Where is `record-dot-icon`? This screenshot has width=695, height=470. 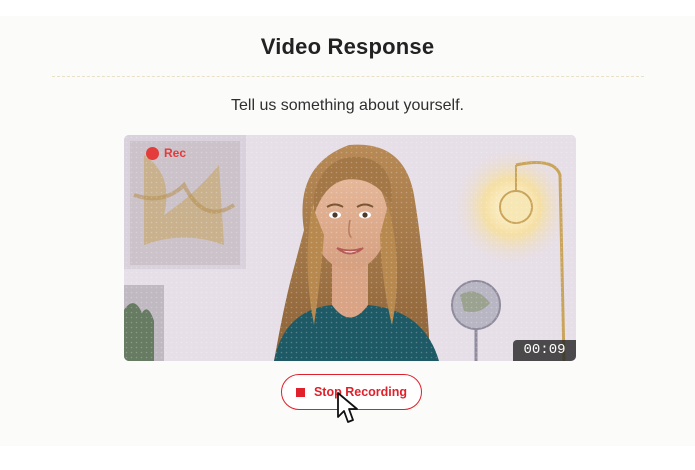 record-dot-icon is located at coordinates (152, 153).